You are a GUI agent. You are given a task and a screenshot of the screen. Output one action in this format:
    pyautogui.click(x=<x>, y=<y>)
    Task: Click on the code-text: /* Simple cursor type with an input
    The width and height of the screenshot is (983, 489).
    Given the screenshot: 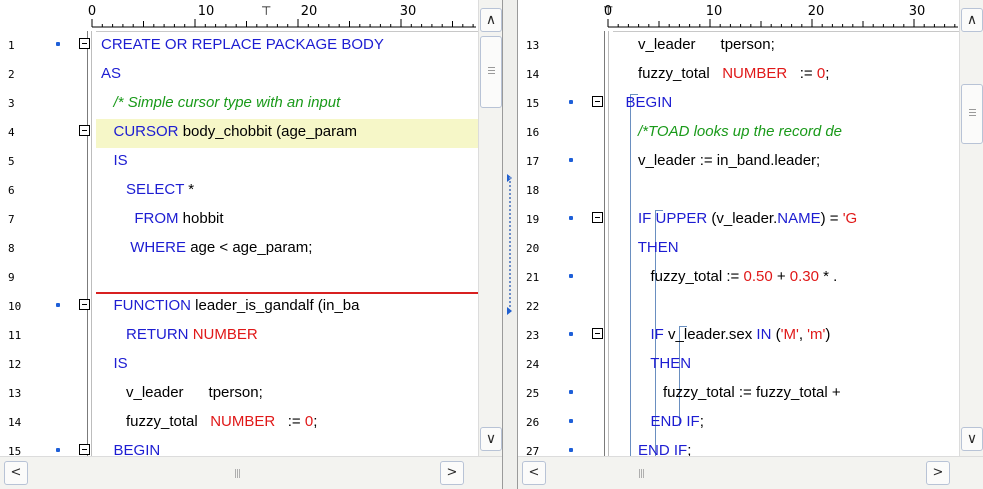 What is the action you would take?
    pyautogui.click(x=221, y=102)
    